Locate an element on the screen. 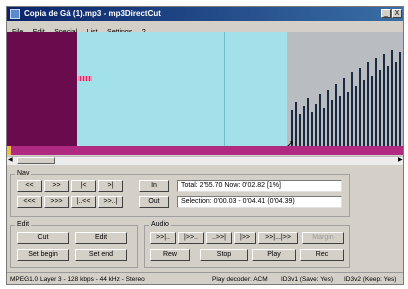  scrollbar-thumb is located at coordinates (36, 160).